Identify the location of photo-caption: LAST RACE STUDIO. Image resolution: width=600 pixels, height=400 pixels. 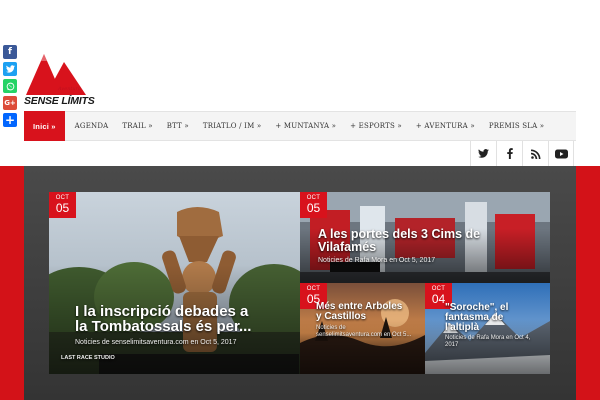
(88, 358).